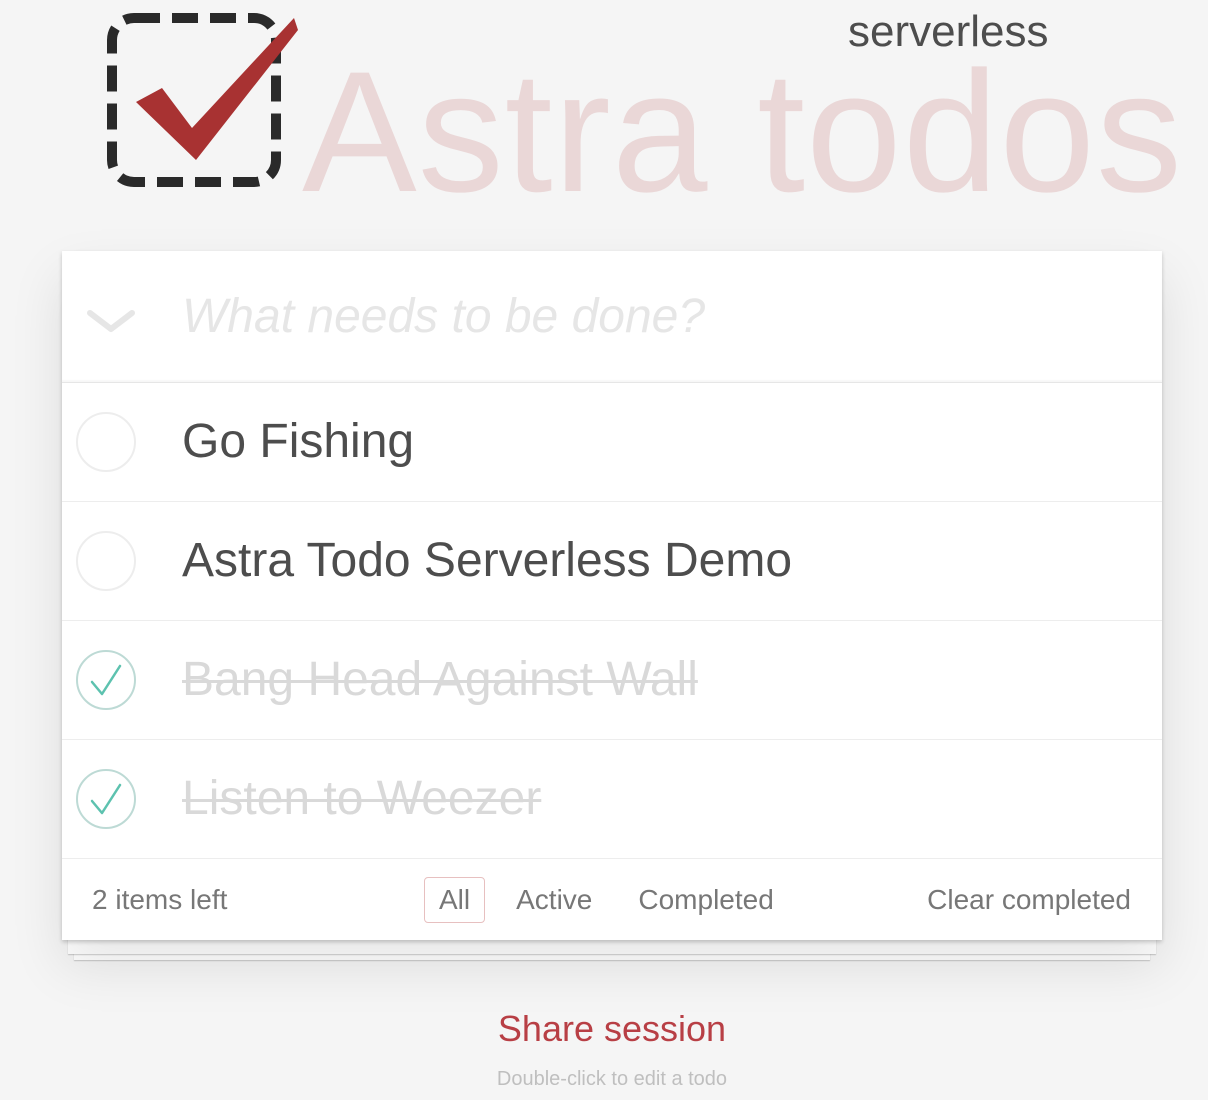 Image resolution: width=1208 pixels, height=1100 pixels. I want to click on clear-completed-button: Clear completed, so click(1029, 899).